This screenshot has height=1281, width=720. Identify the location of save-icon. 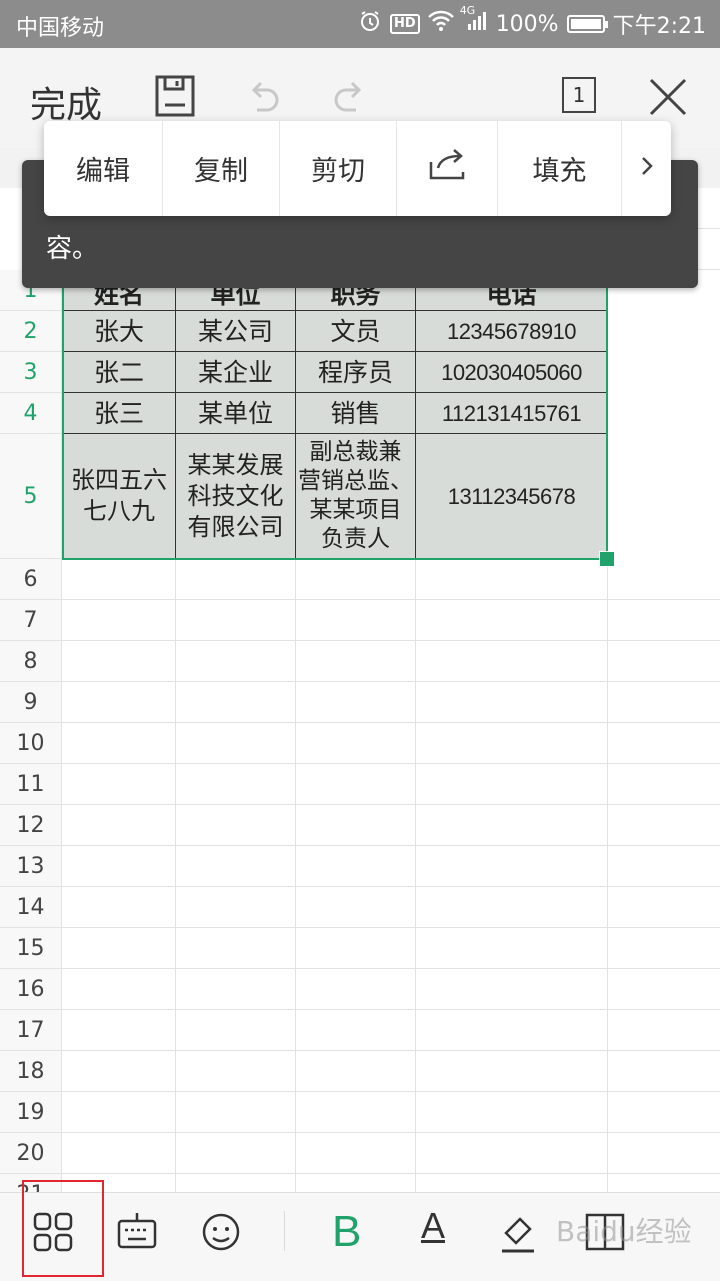
(175, 98).